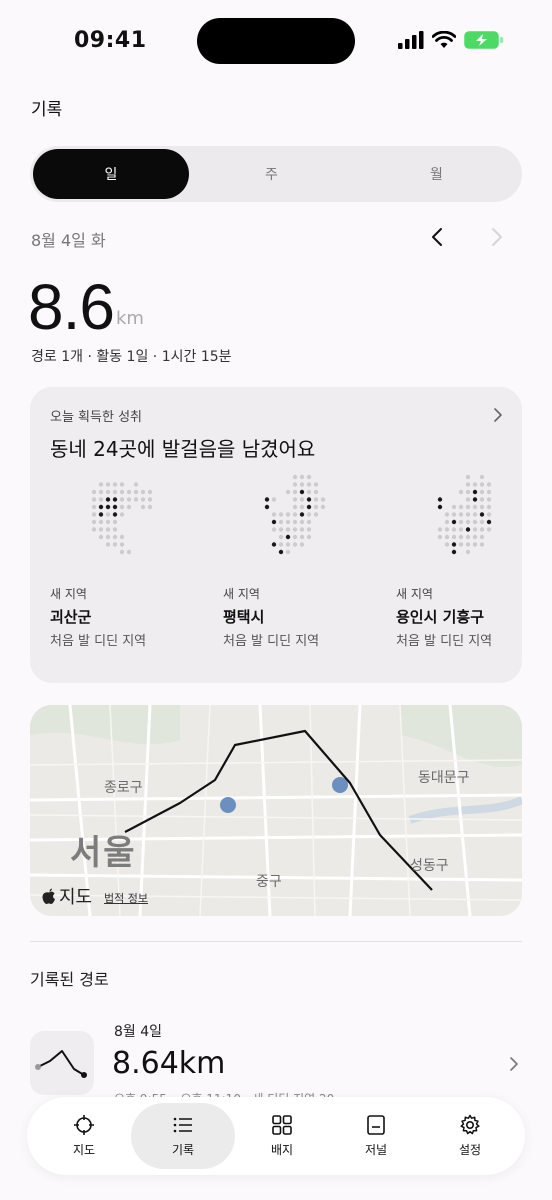 The image size is (552, 1200). I want to click on segment-day: 일, so click(111, 174).